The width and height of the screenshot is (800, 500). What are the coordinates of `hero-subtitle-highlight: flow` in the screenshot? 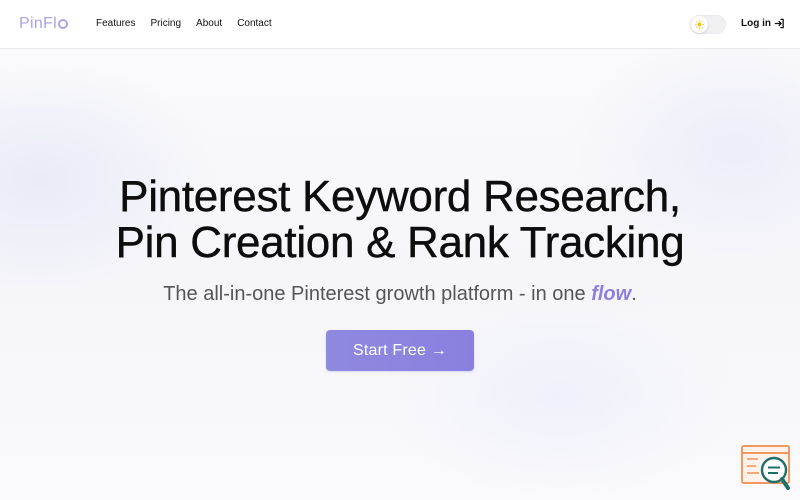 It's located at (611, 294).